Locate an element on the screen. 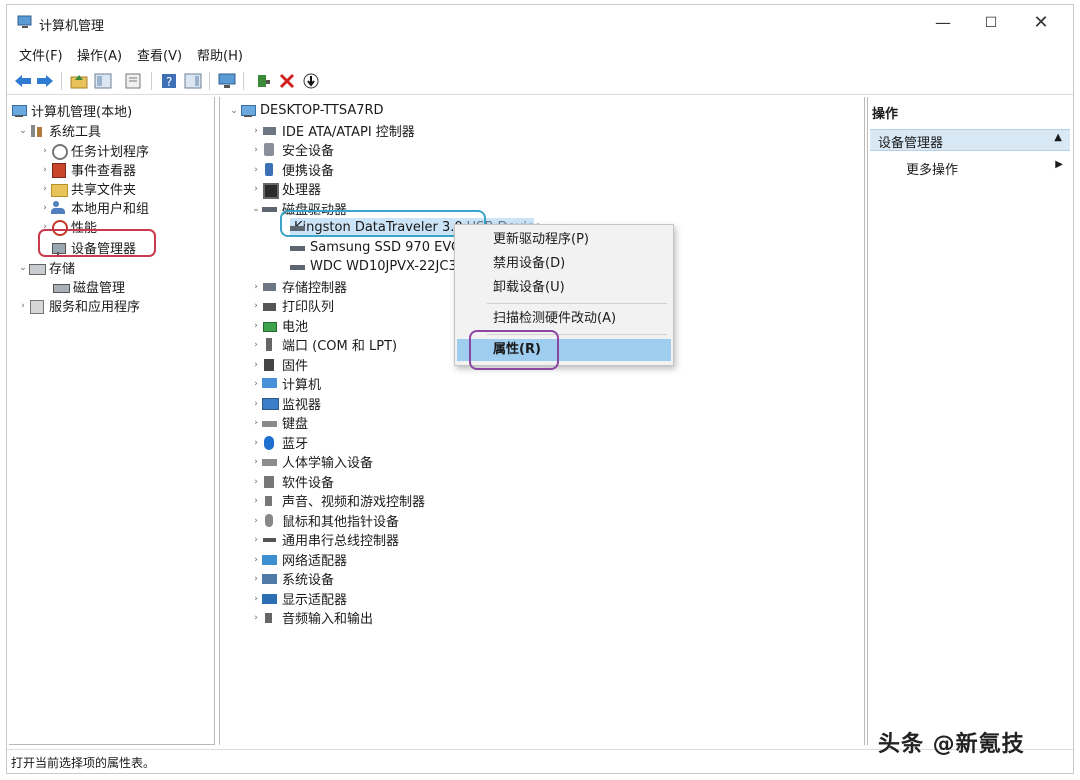 The image size is (1080, 780). device-category-system: › 系统设备 is located at coordinates (292, 578).